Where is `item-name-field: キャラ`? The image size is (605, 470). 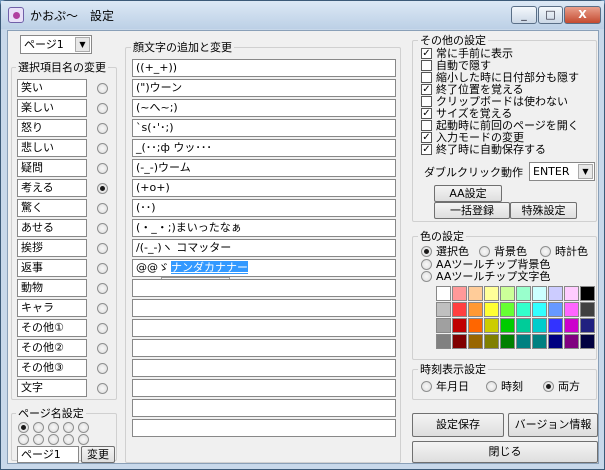 item-name-field: キャラ is located at coordinates (52, 308).